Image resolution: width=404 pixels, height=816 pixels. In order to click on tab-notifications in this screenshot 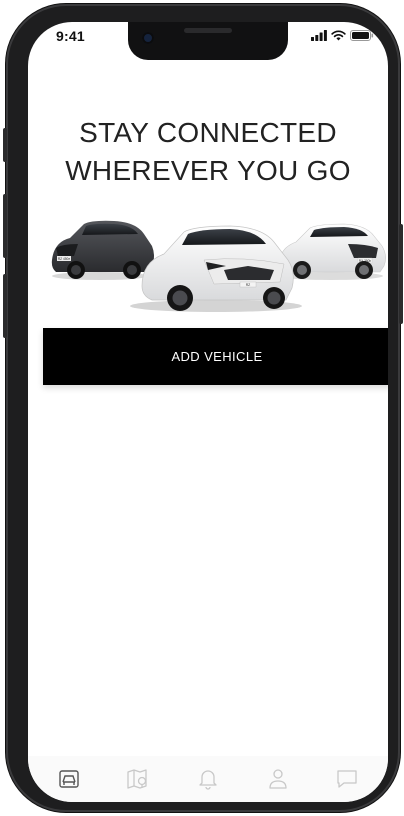, I will do `click(208, 779)`.